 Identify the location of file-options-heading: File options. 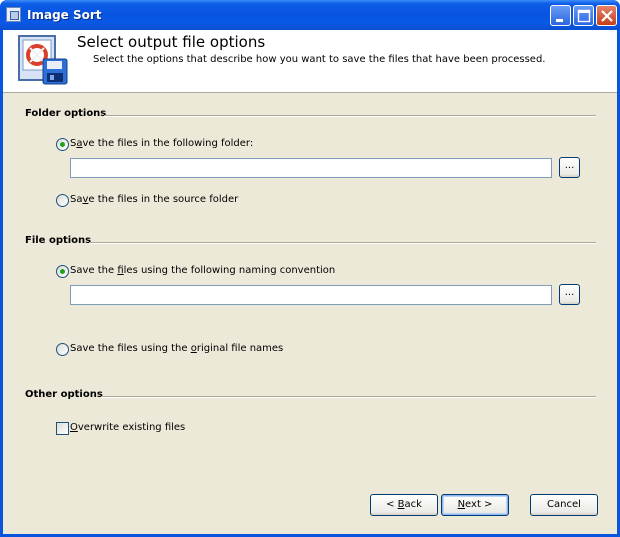
(58, 240).